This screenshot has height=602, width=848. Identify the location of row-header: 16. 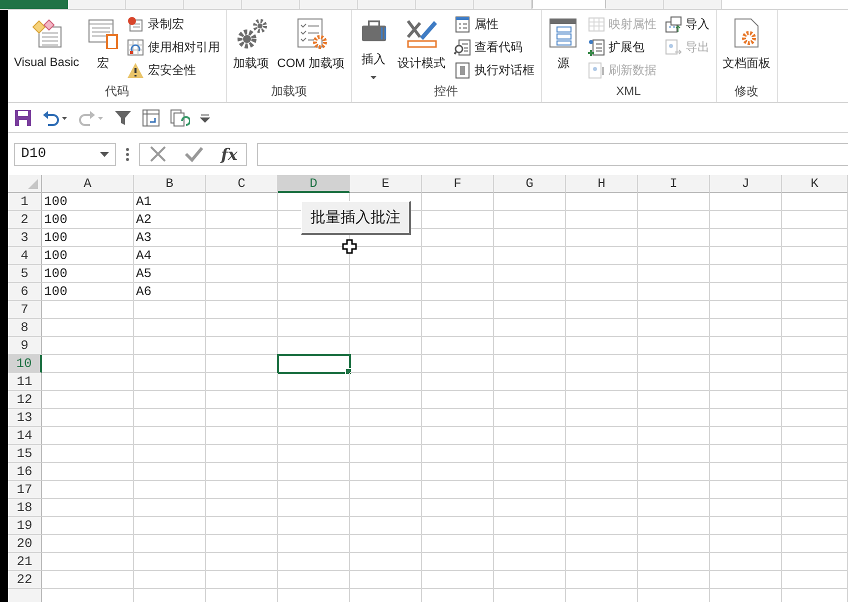
(25, 472).